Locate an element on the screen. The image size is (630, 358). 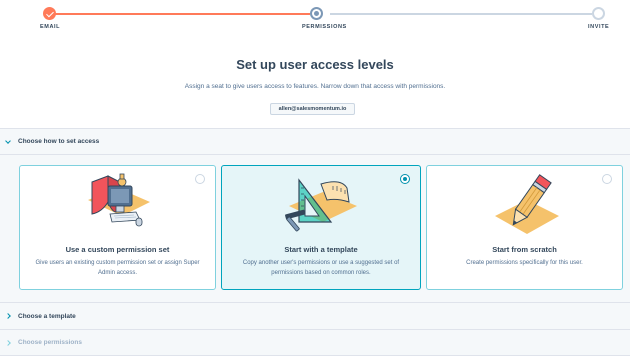
card-title: Use a custom permission set is located at coordinates (117, 249).